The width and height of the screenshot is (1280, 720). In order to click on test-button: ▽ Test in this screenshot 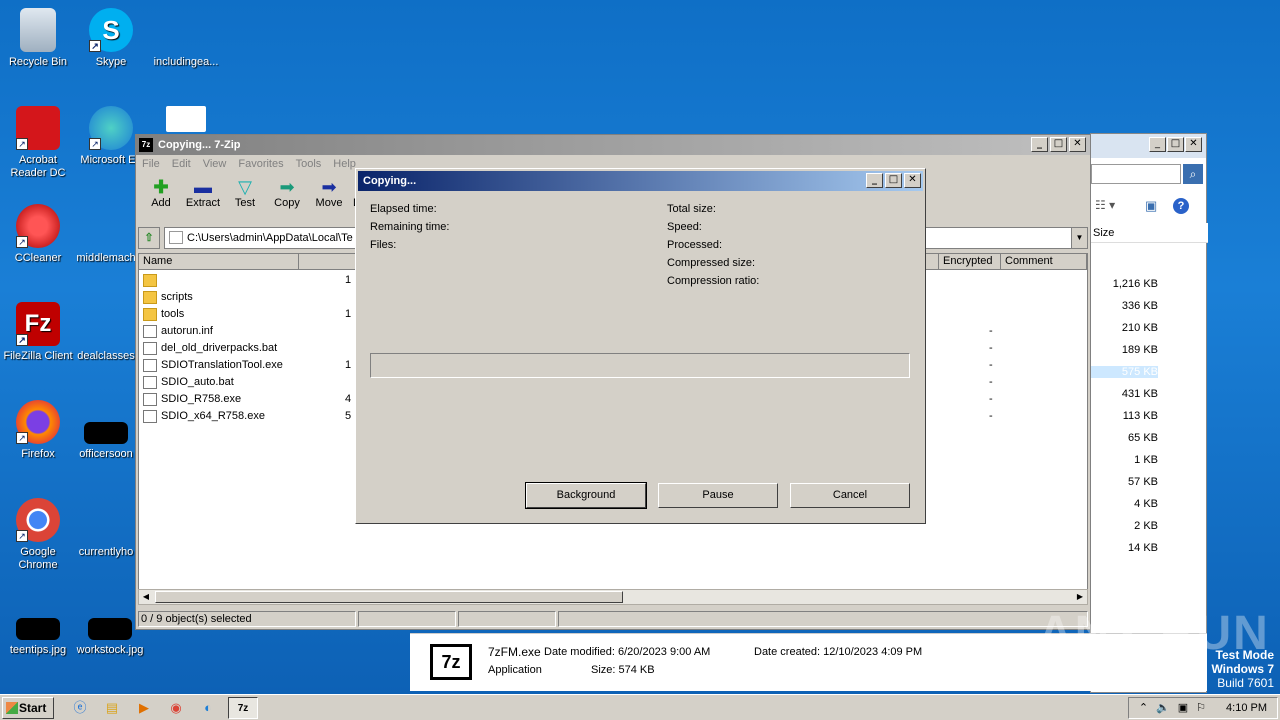, I will do `click(245, 194)`.